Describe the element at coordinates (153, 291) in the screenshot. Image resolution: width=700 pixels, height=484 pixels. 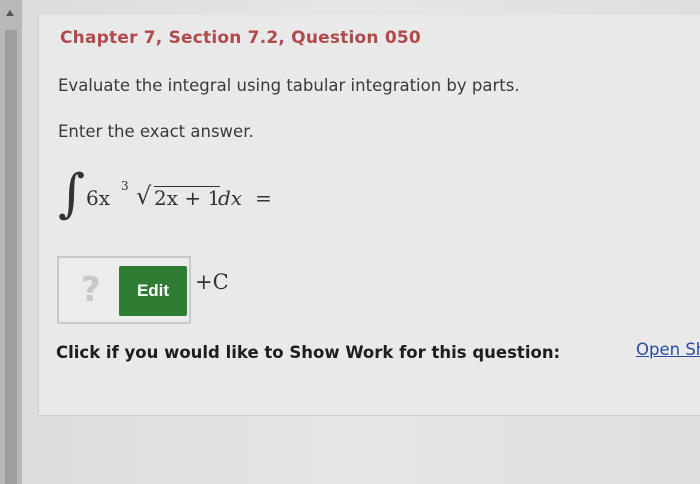
I see `edit-button: Edit` at that location.